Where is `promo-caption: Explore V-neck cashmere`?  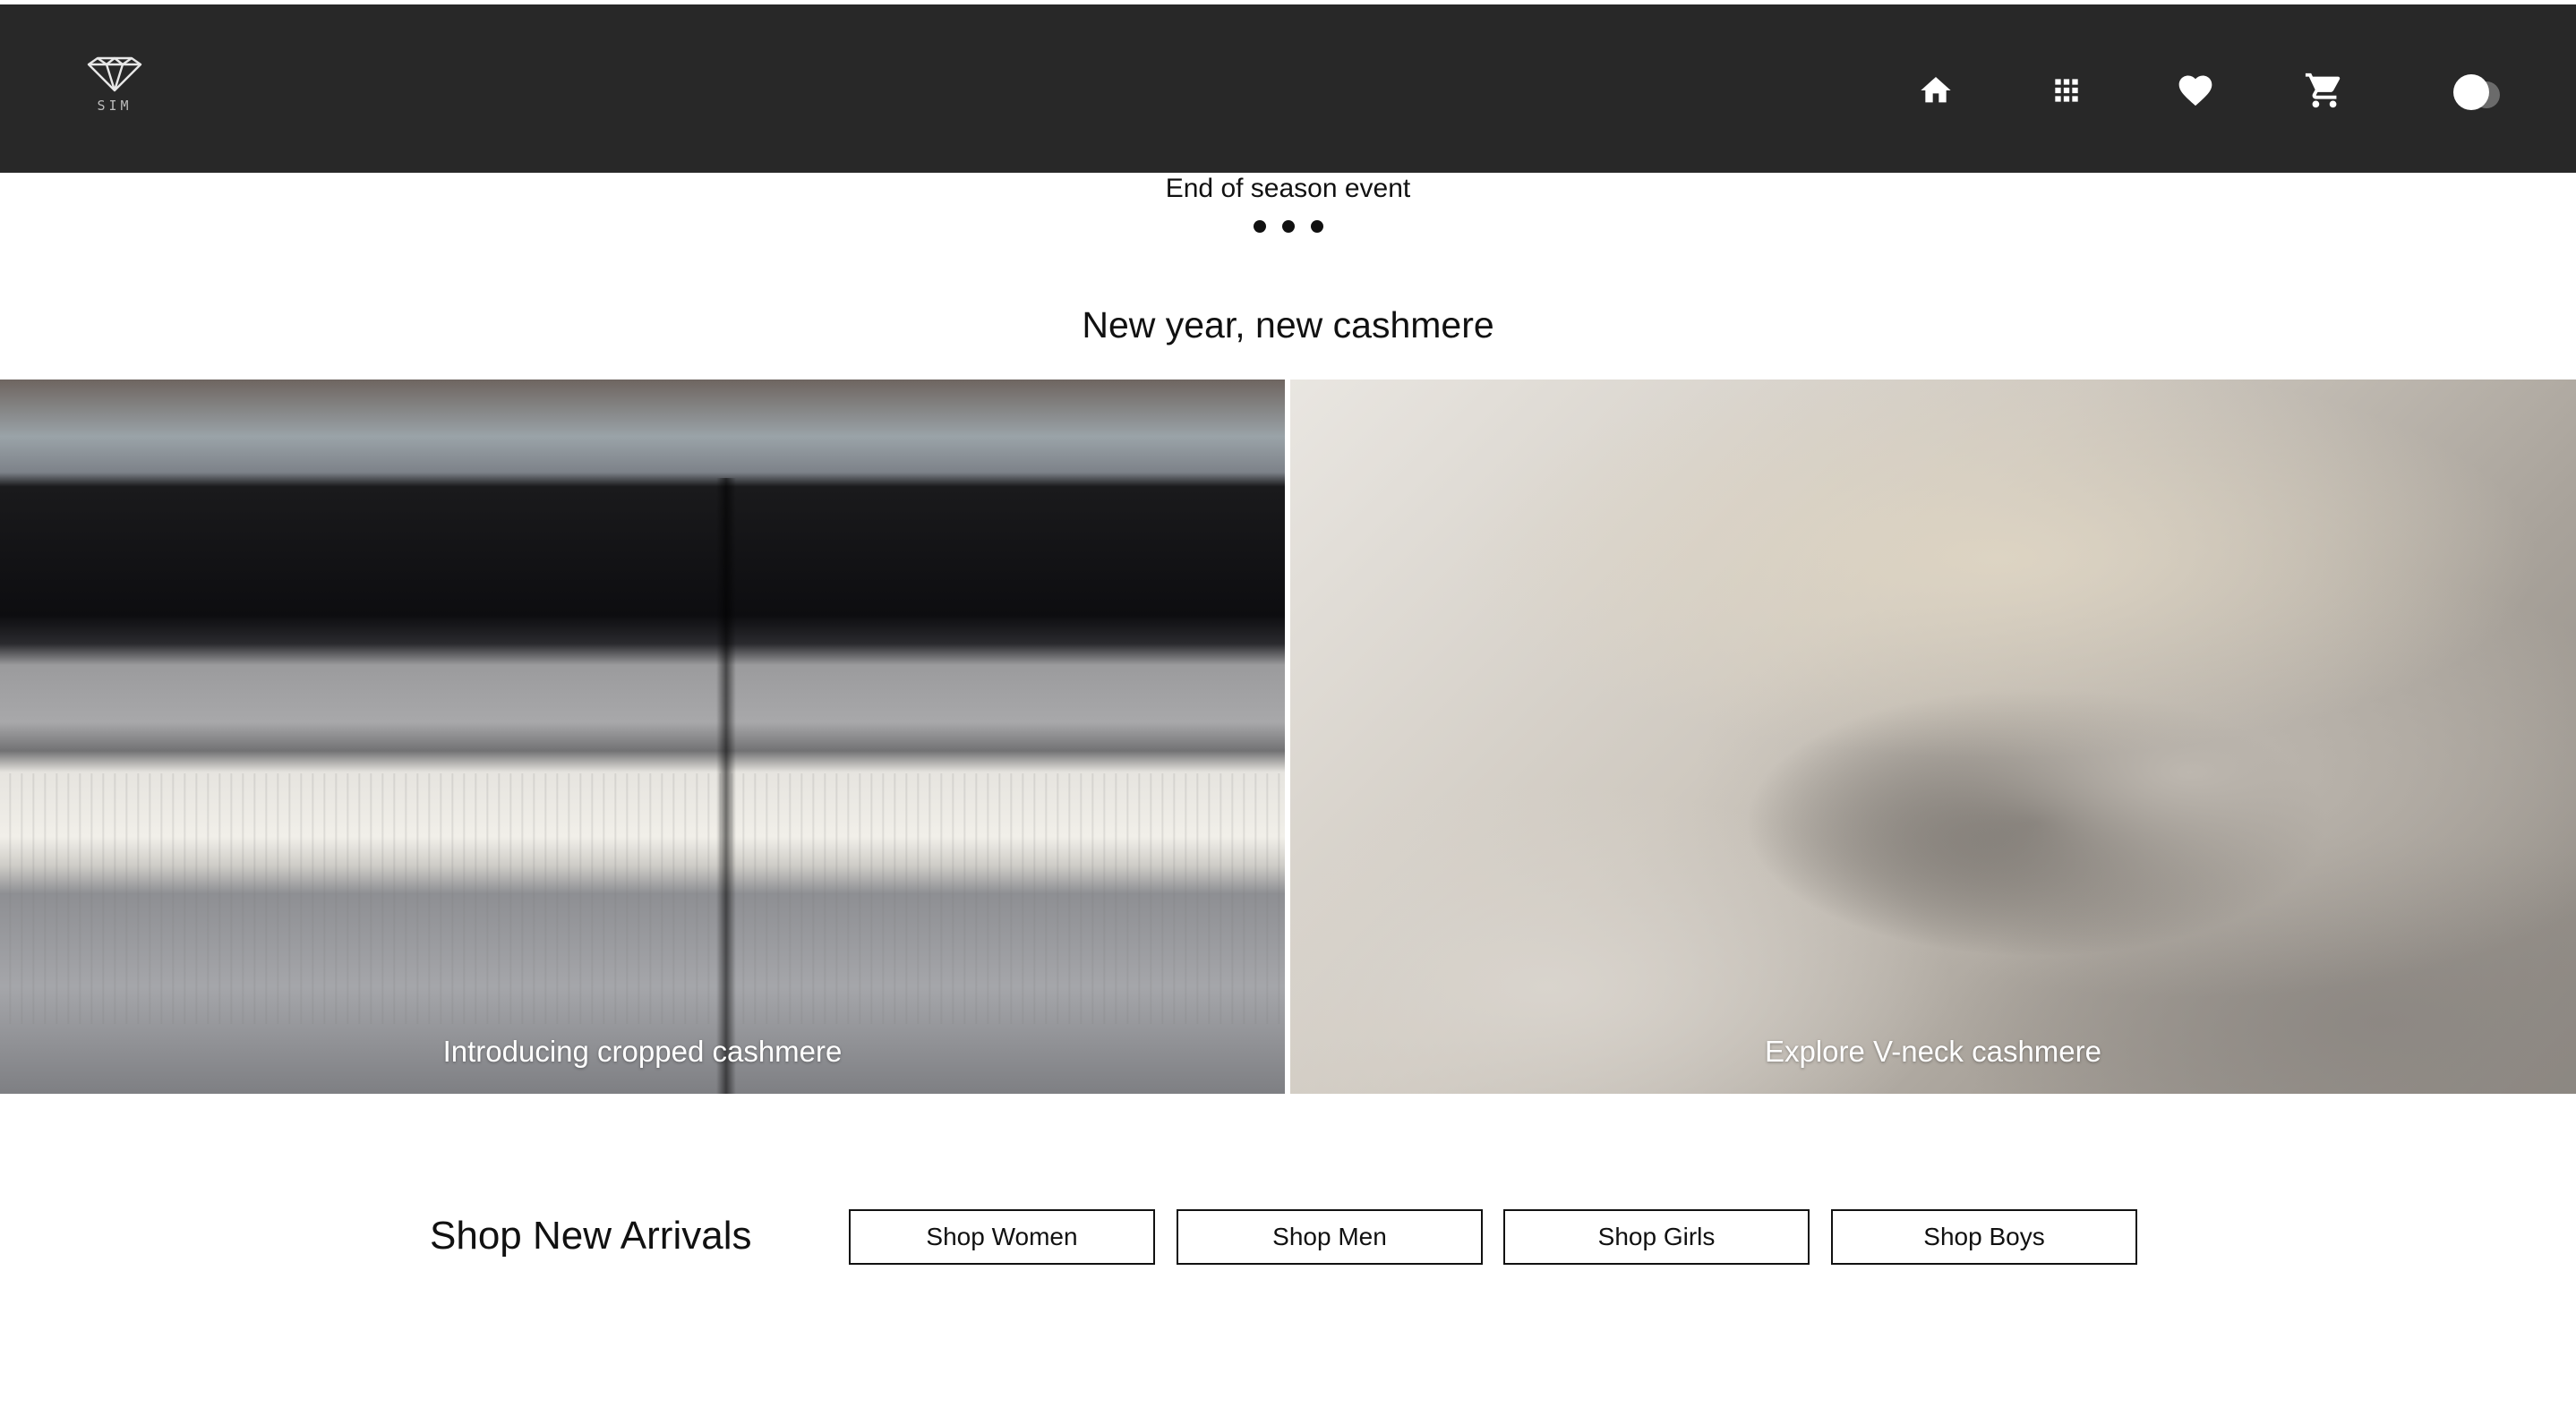 promo-caption: Explore V-neck cashmere is located at coordinates (1933, 1052).